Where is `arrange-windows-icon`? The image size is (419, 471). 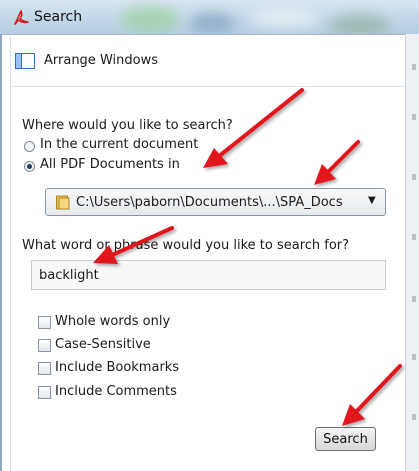
arrange-windows-icon is located at coordinates (25, 61).